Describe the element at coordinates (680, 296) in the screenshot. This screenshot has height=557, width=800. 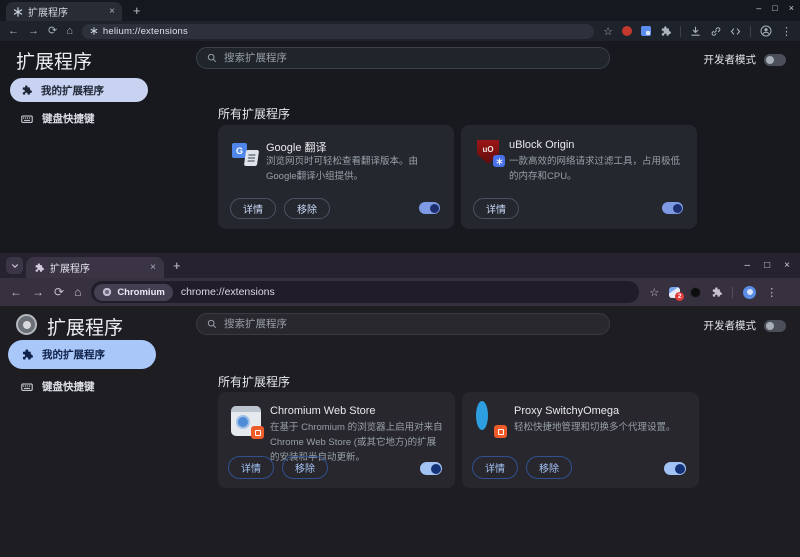
I see `extension-badge-count: 2` at that location.